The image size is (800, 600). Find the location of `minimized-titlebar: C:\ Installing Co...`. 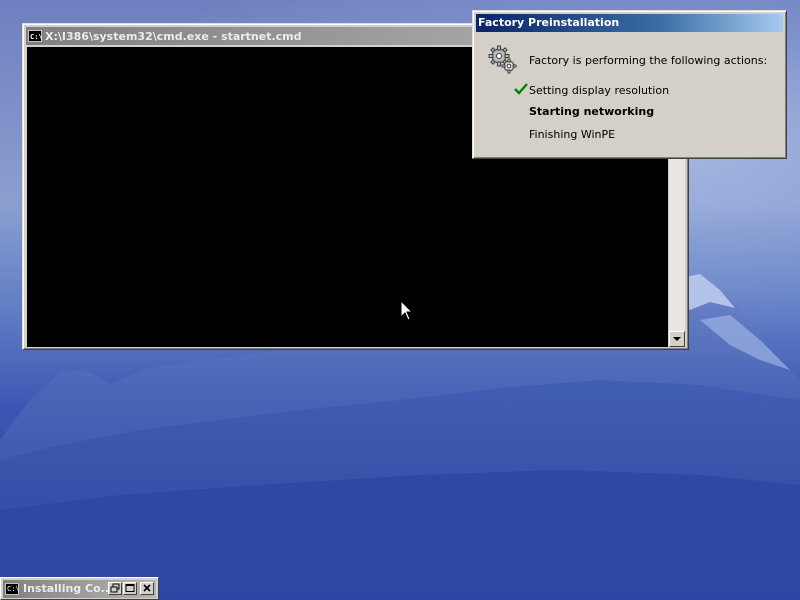

minimized-titlebar: C:\ Installing Co... is located at coordinates (79, 589).